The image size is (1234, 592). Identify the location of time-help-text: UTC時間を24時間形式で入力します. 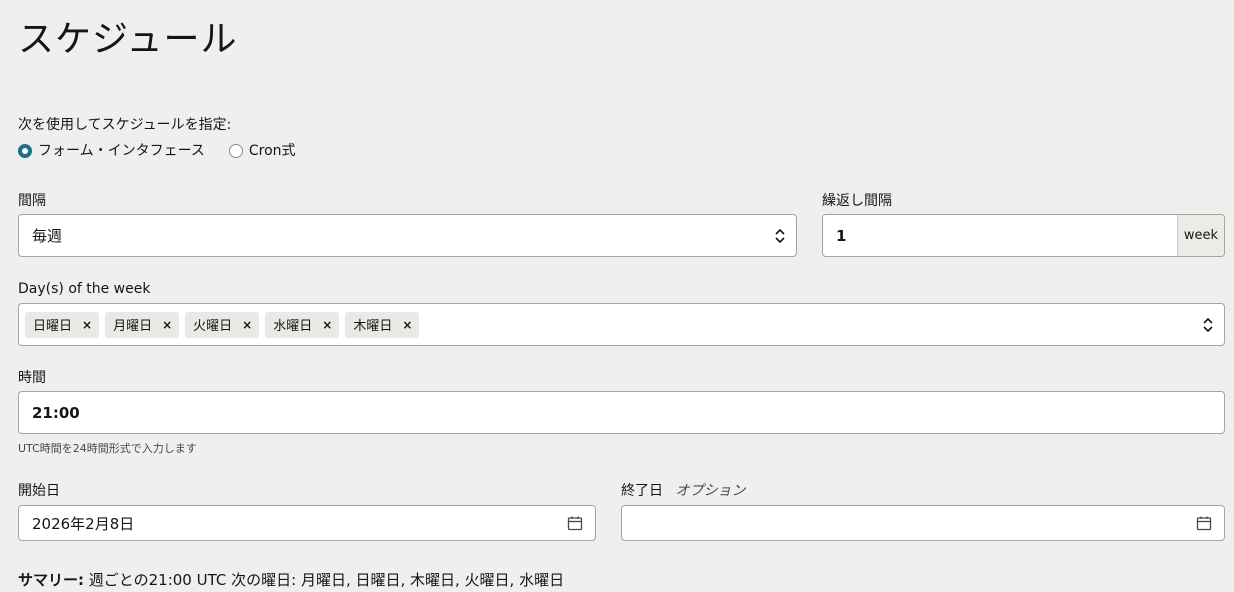
(107, 448).